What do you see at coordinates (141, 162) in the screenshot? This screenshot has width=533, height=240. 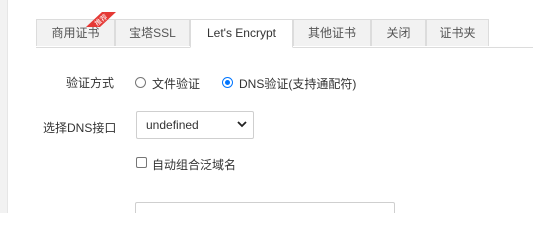 I see `wildcard-checkbox` at bounding box center [141, 162].